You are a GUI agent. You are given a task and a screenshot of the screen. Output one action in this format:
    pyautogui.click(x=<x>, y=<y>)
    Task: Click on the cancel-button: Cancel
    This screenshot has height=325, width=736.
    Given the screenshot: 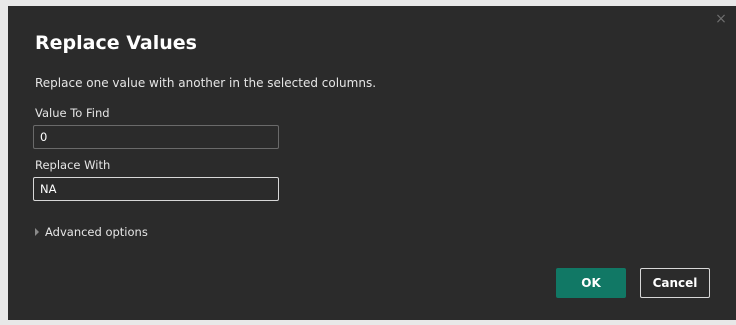 What is the action you would take?
    pyautogui.click(x=675, y=283)
    